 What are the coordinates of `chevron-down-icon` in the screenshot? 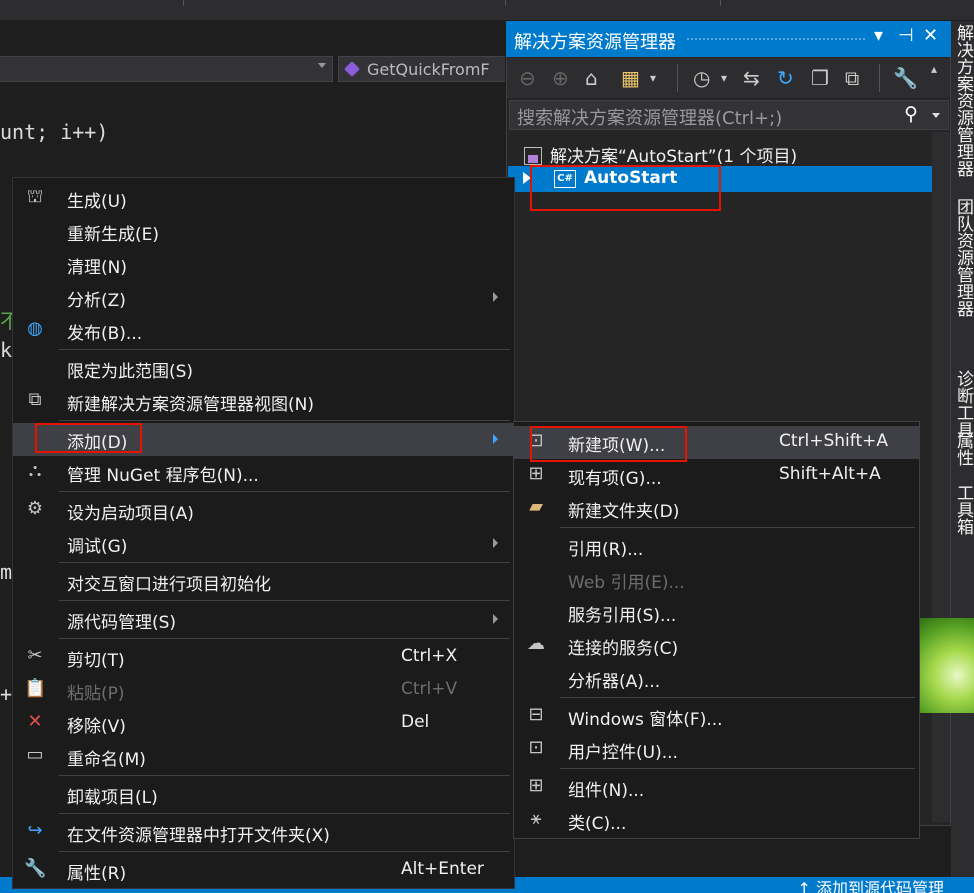 It's located at (322, 65).